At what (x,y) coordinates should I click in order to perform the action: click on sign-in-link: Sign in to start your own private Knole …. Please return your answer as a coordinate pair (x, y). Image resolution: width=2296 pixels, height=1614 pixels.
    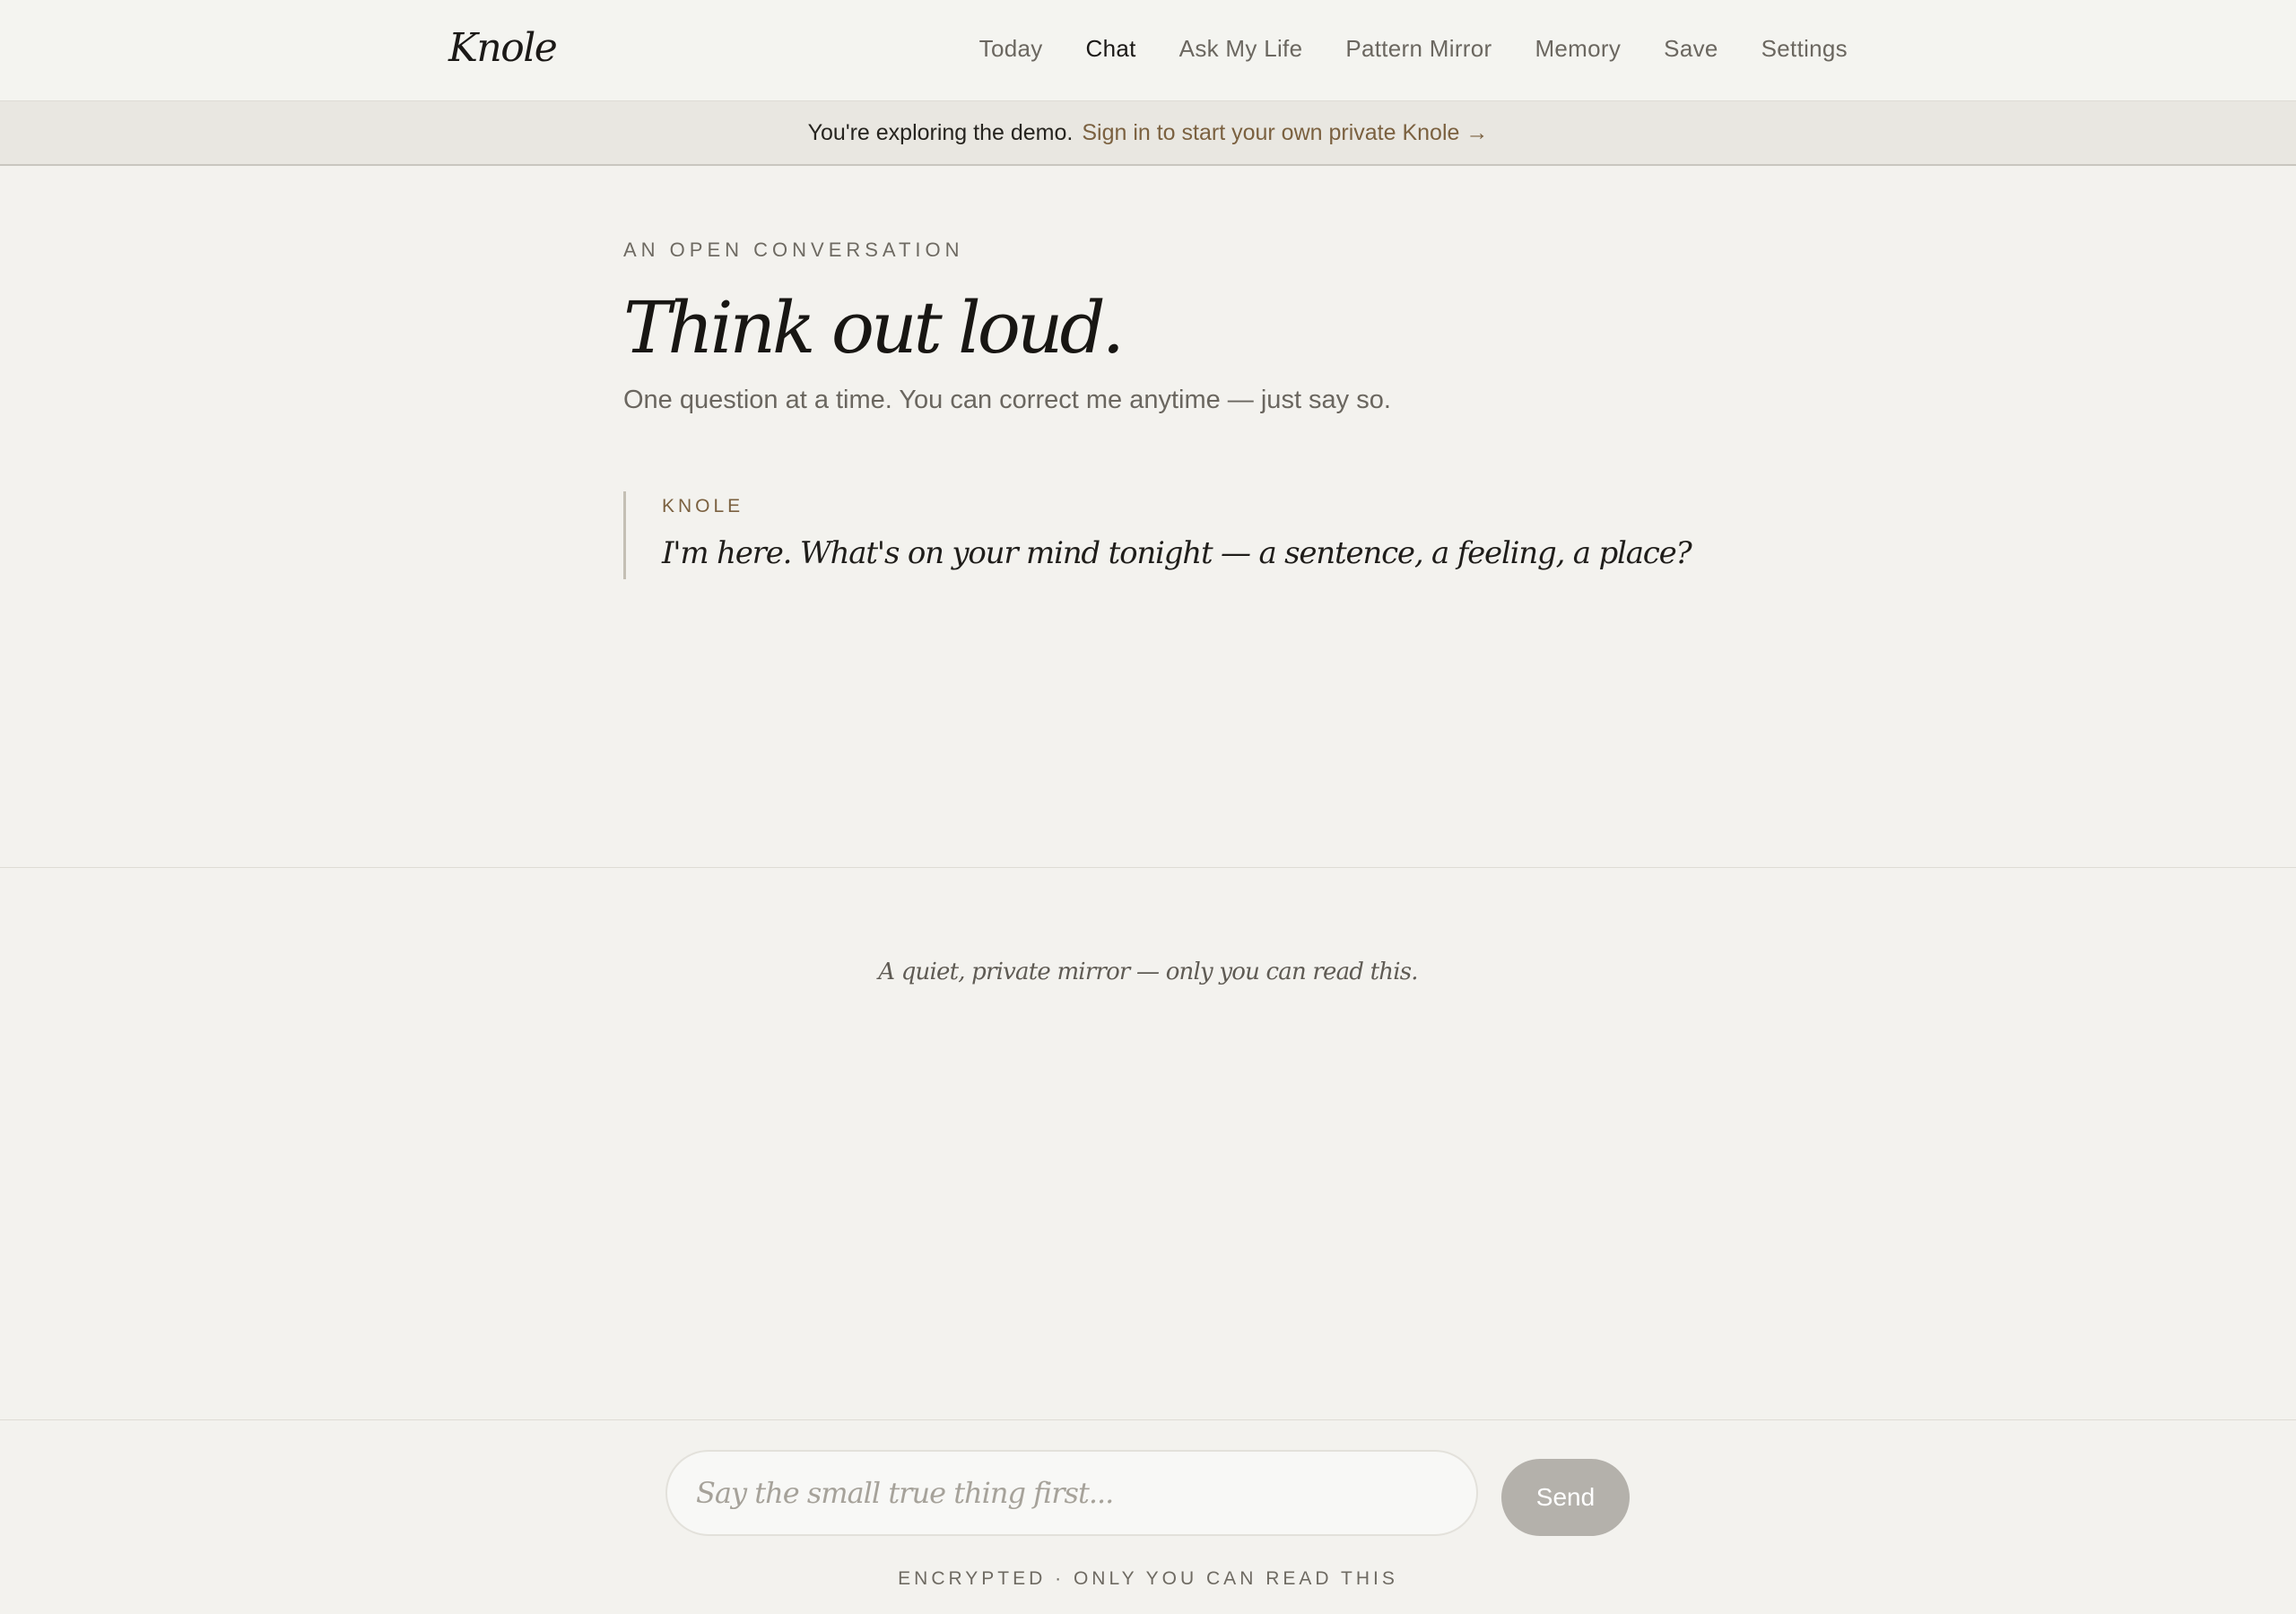
    Looking at the image, I should click on (1285, 133).